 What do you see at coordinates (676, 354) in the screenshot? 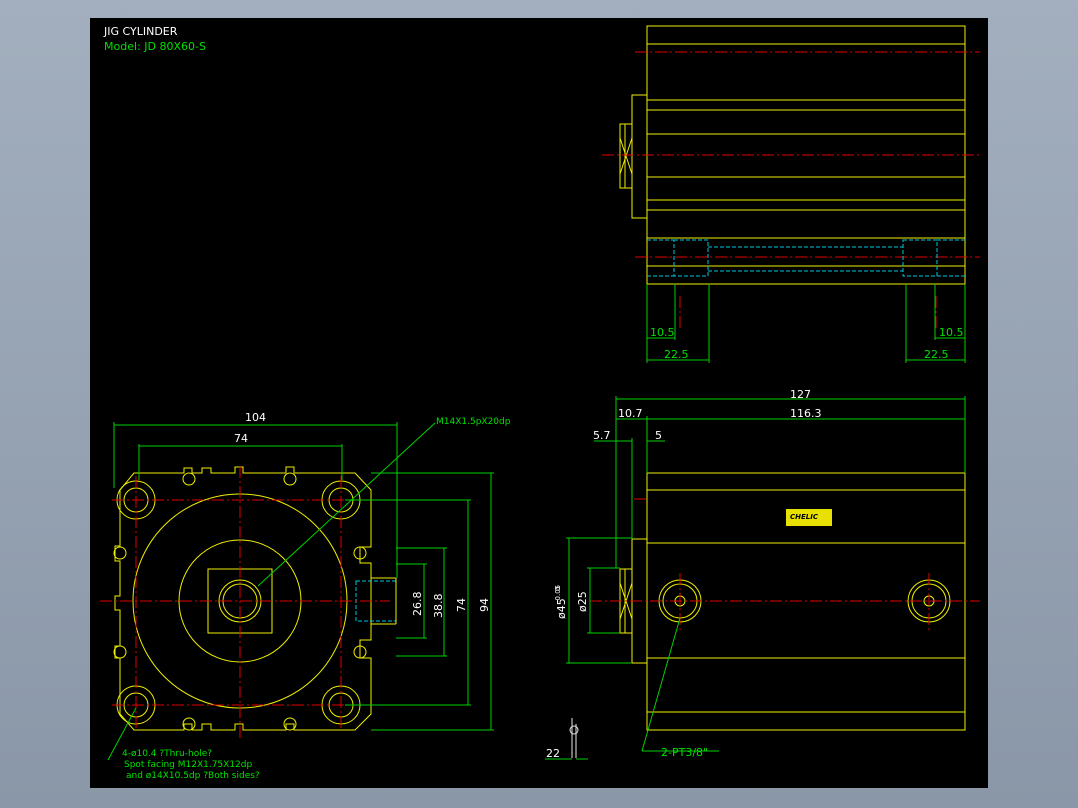
I see `dim-top-left-22: 22.5` at bounding box center [676, 354].